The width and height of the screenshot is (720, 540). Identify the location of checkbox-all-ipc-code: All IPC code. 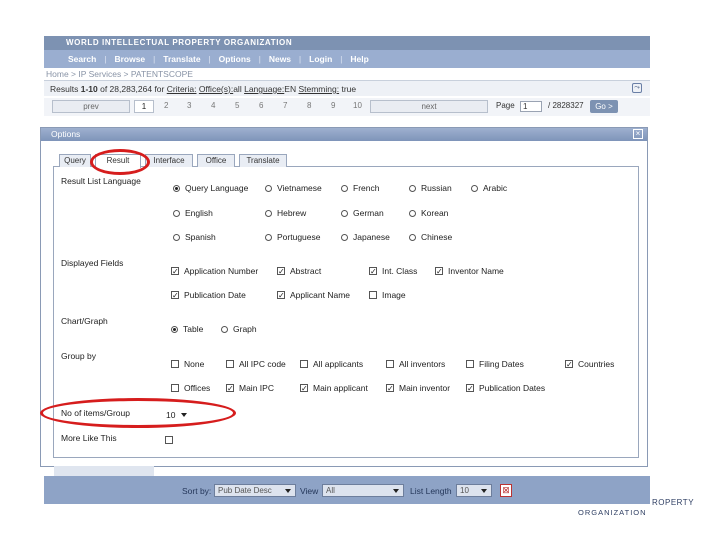
(256, 364).